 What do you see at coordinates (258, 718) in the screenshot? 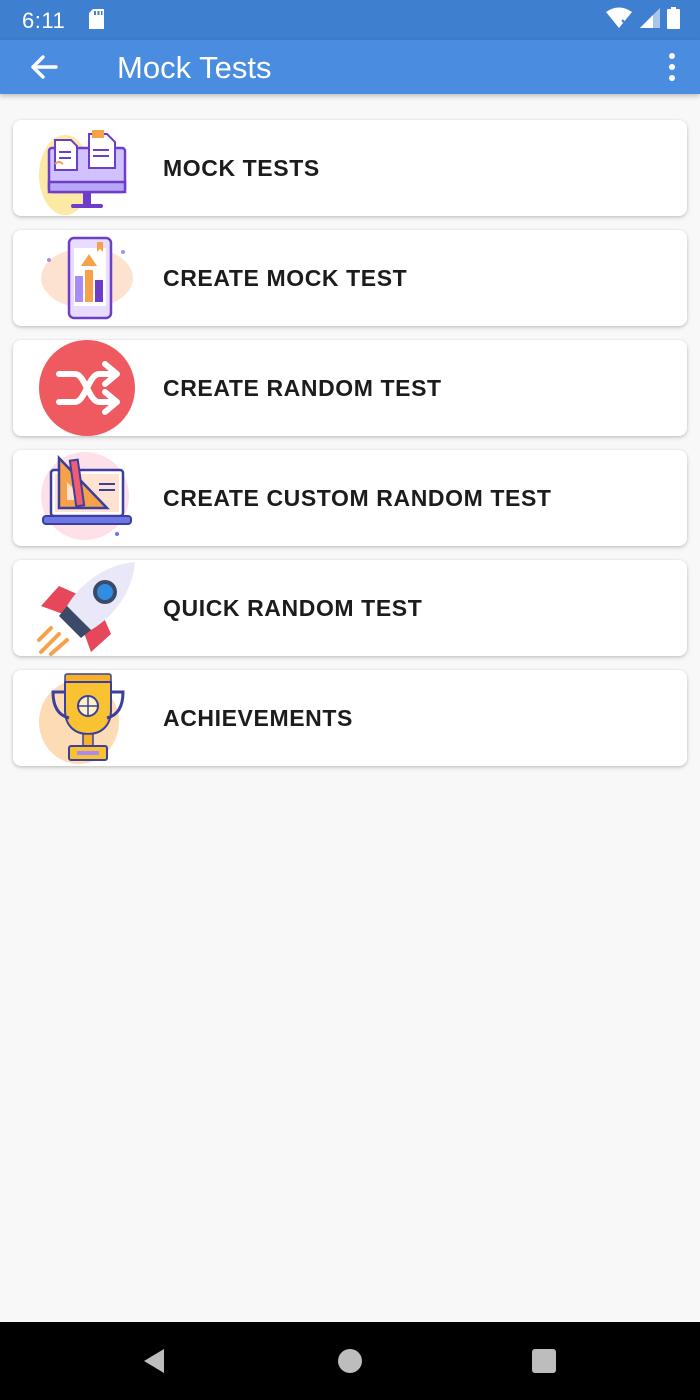
I see `menu-item-label: ACHIEVEMENTS` at bounding box center [258, 718].